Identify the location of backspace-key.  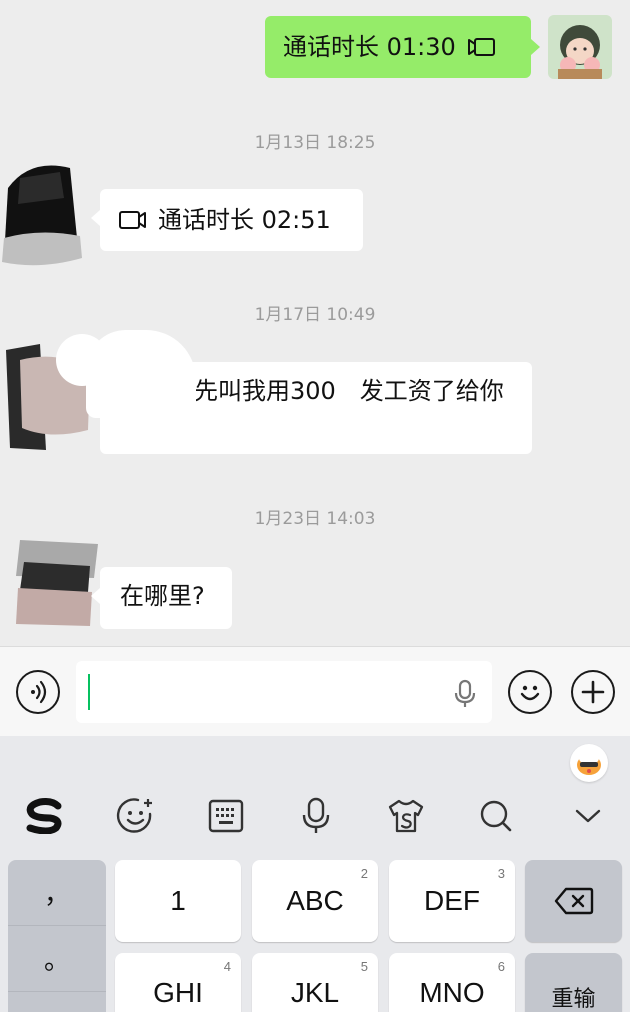
(573, 901).